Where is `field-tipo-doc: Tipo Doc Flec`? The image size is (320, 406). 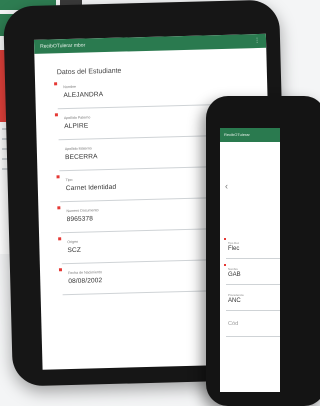 field-tipo-doc: Tipo Doc Flec is located at coordinates (252, 248).